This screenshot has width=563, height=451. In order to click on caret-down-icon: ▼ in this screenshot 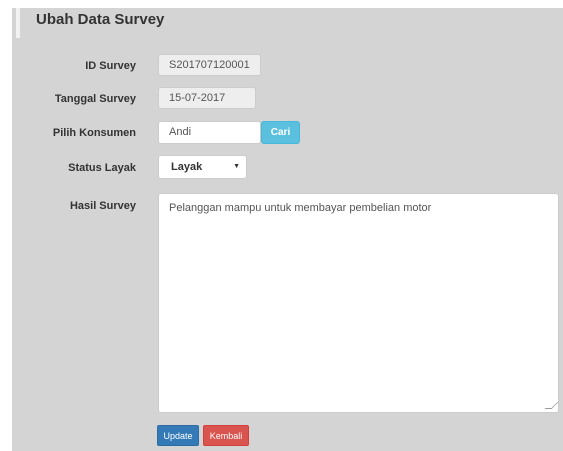, I will do `click(236, 166)`.